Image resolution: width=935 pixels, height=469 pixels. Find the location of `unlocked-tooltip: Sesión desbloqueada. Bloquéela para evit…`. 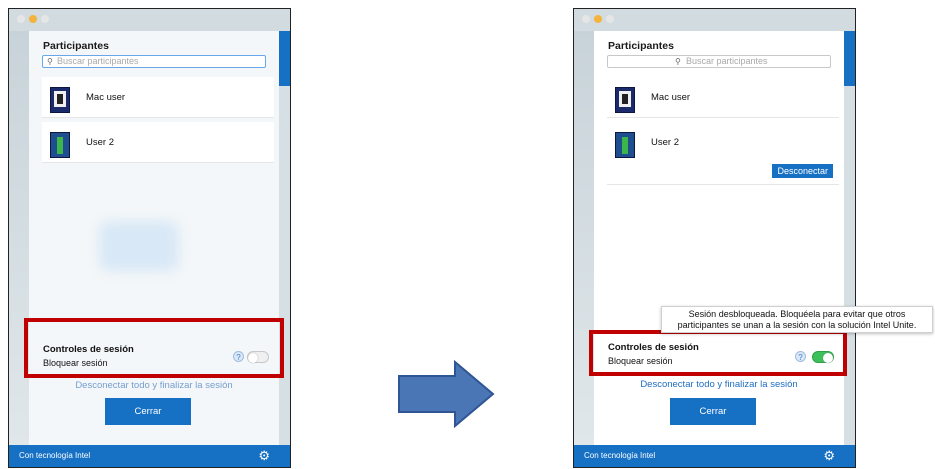

unlocked-tooltip: Sesión desbloqueada. Bloquéela para evit… is located at coordinates (797, 319).